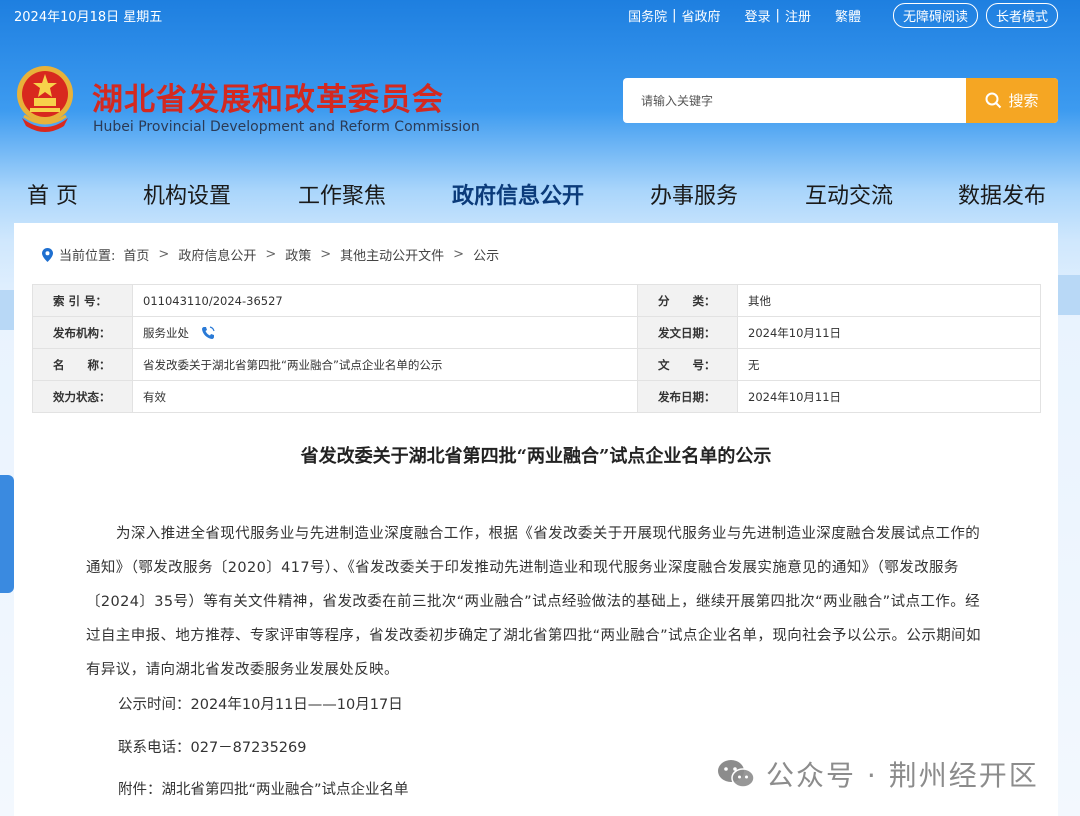 The image size is (1080, 816). I want to click on wechat-icon, so click(736, 774).